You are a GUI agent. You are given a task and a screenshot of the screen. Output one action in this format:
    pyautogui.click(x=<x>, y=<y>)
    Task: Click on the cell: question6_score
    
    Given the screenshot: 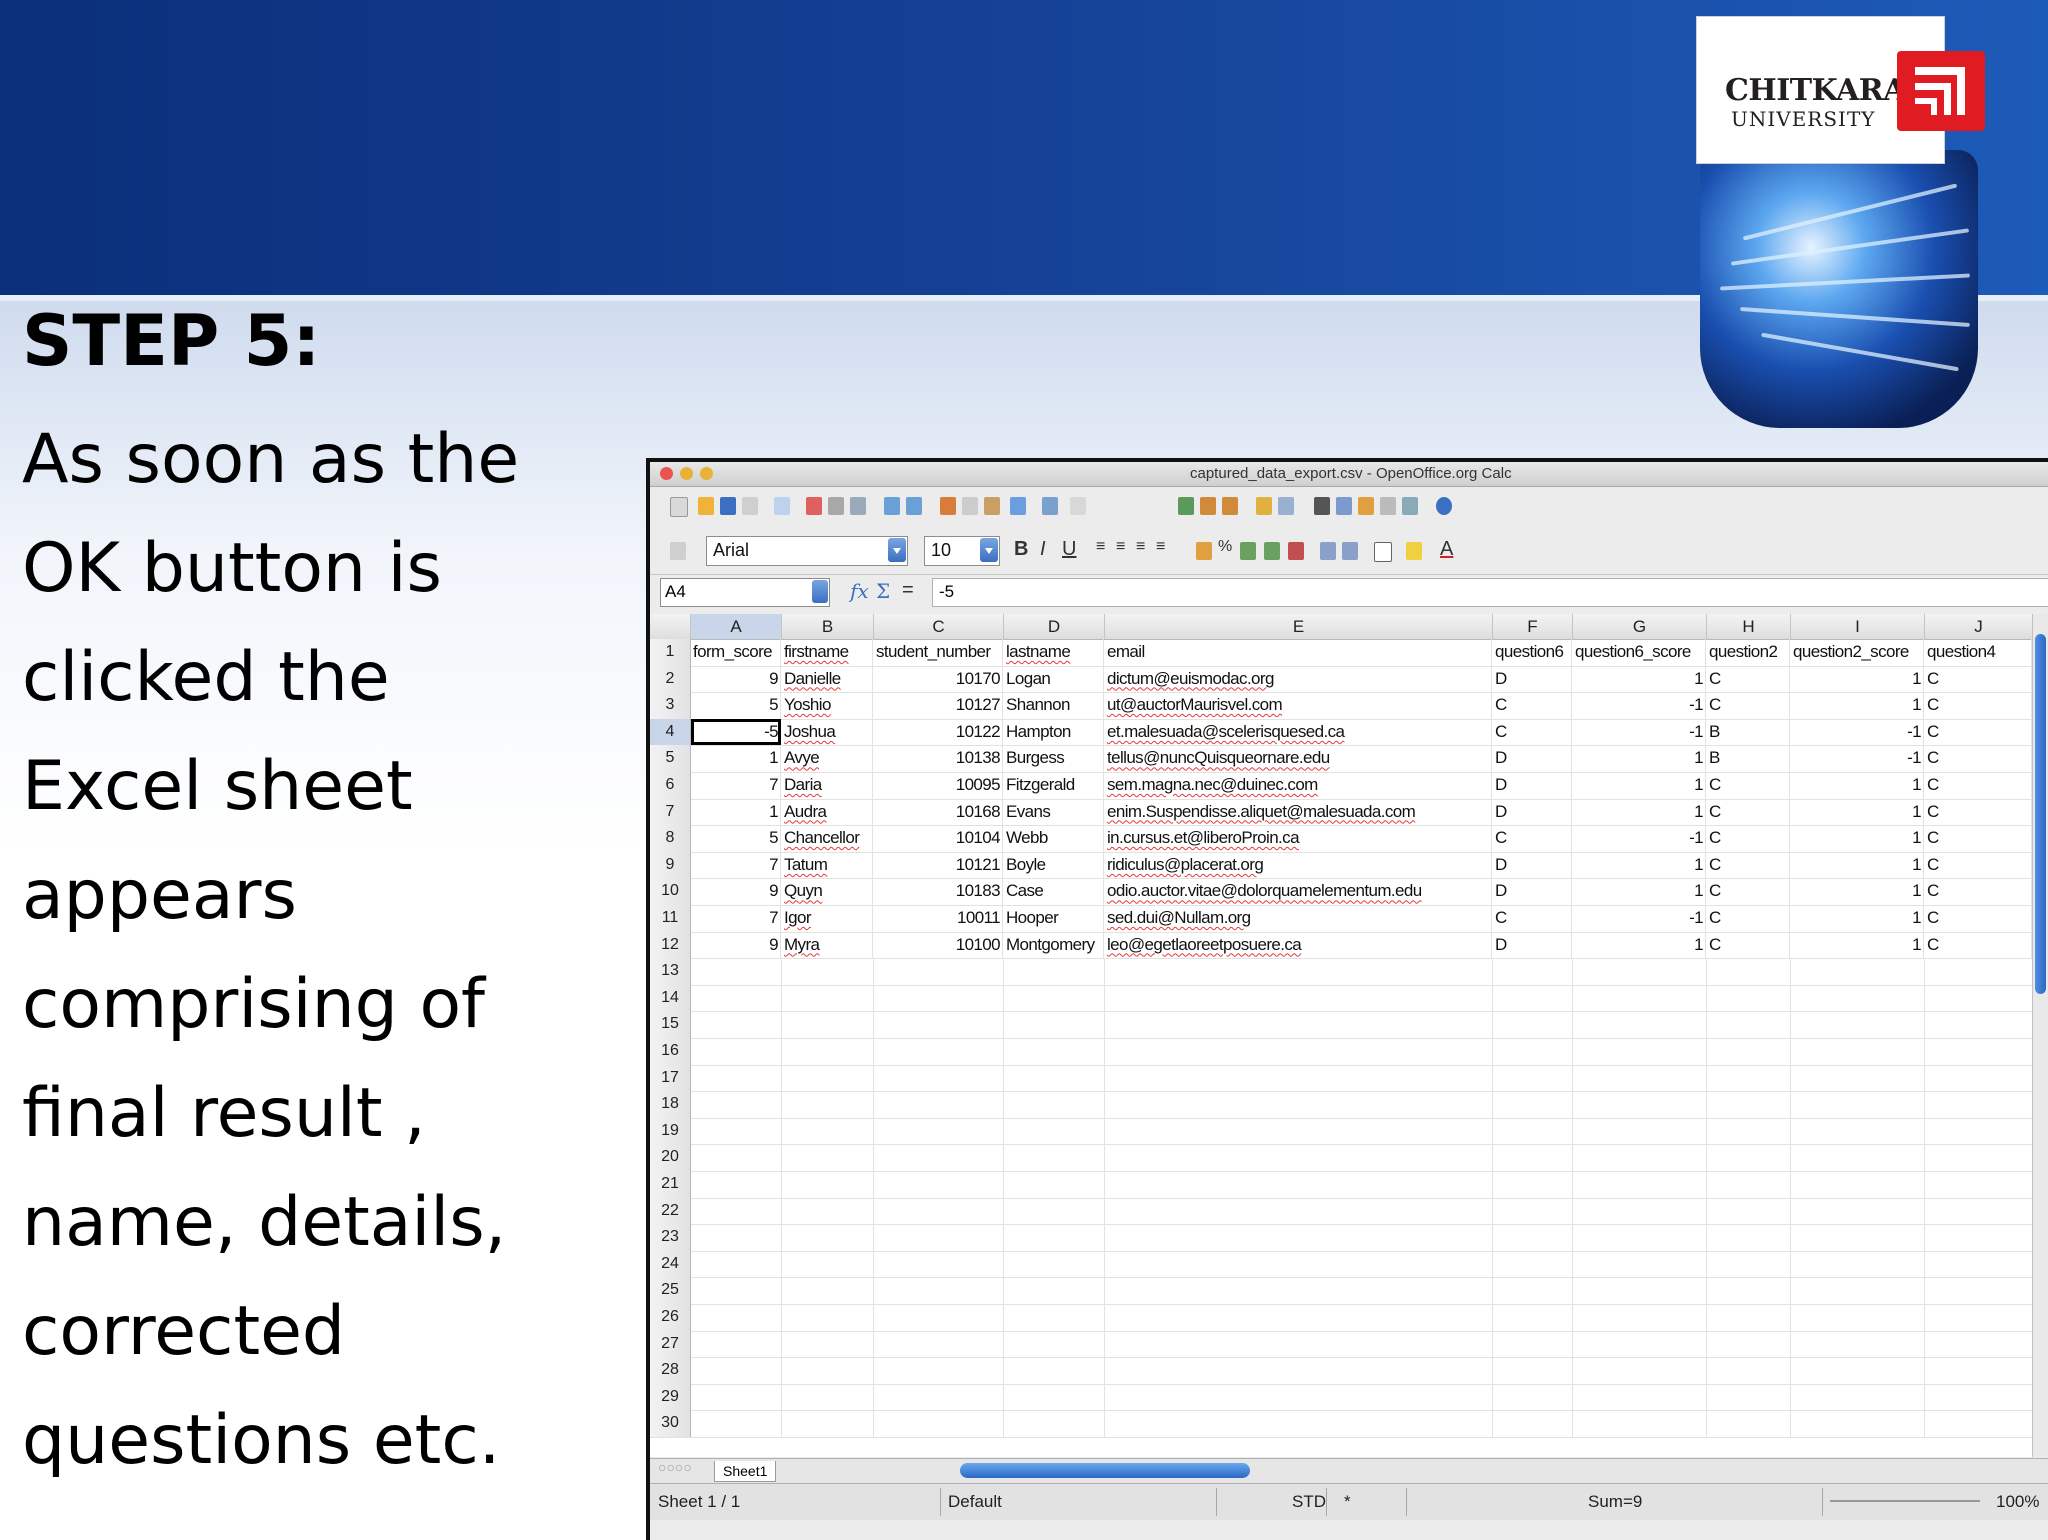 What is the action you would take?
    pyautogui.click(x=1639, y=652)
    